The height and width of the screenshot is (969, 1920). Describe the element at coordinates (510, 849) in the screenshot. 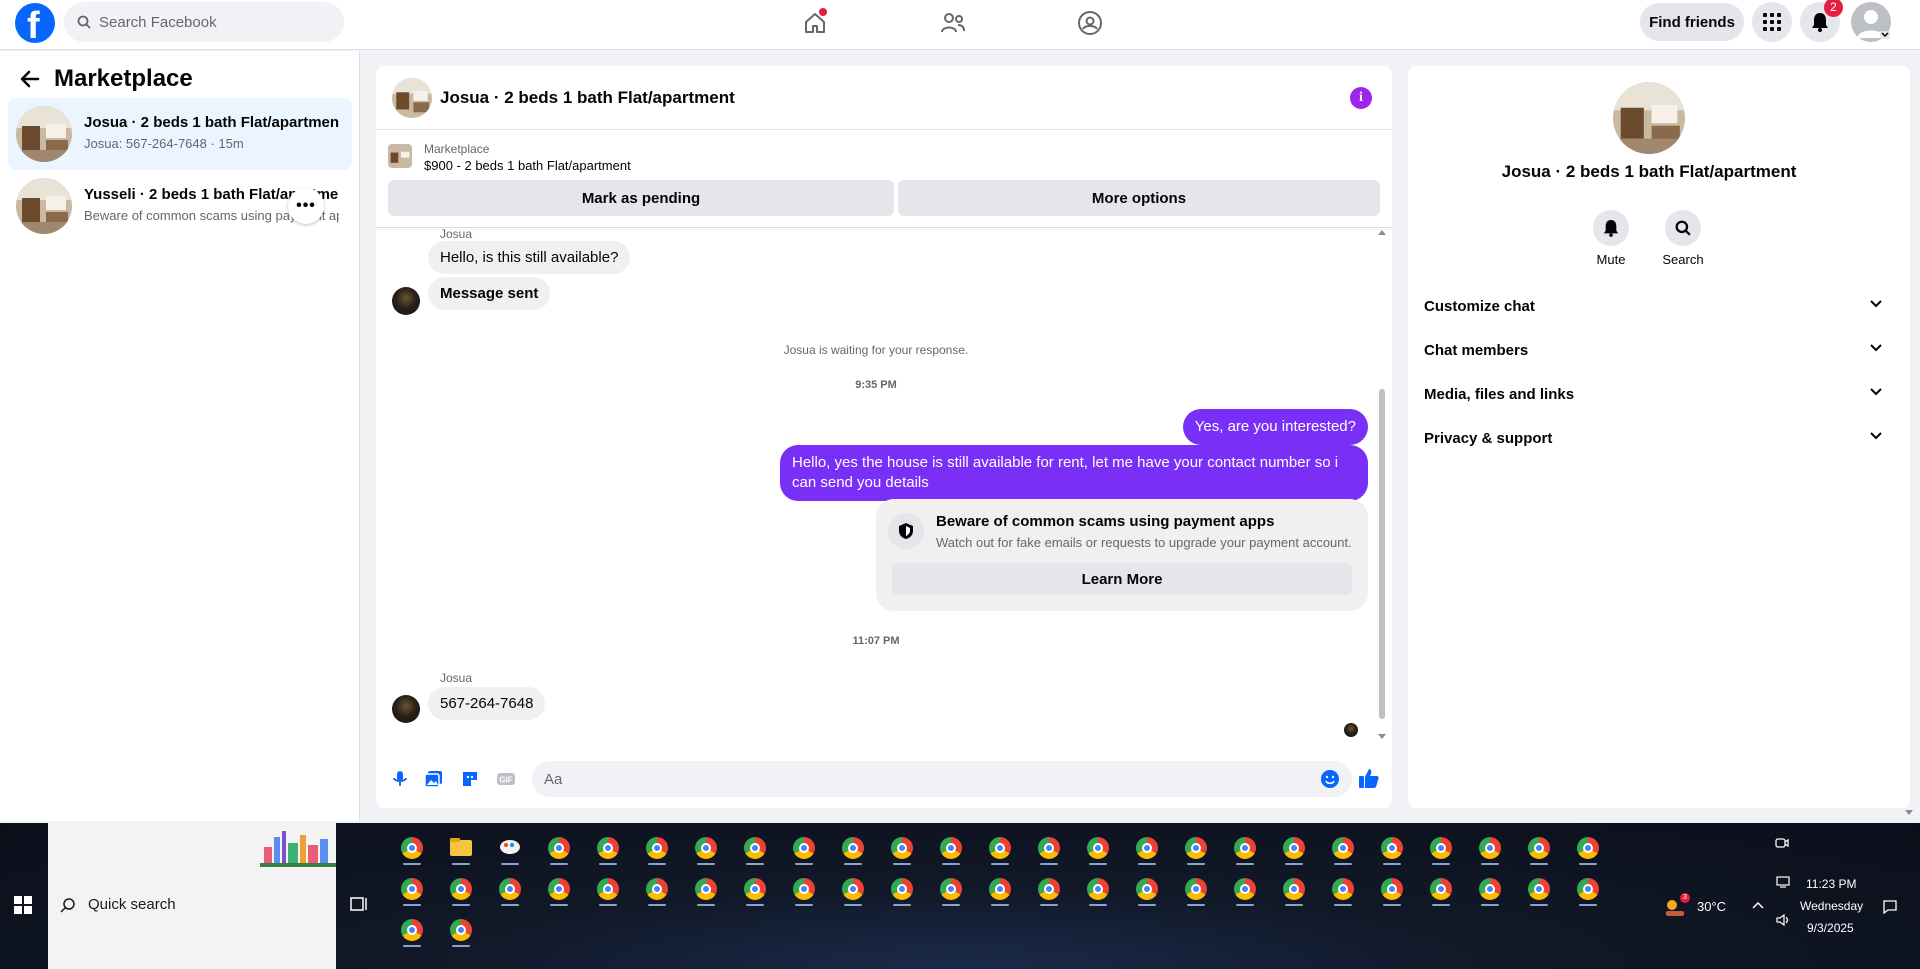

I see `paint-icon` at that location.